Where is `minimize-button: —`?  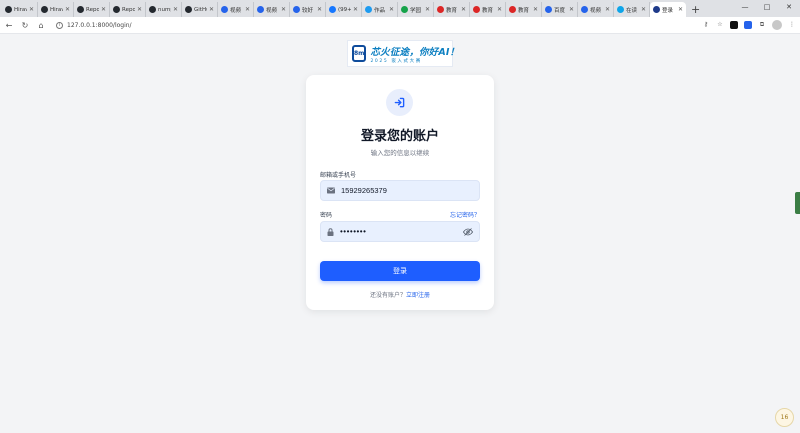 minimize-button: — is located at coordinates (745, 7).